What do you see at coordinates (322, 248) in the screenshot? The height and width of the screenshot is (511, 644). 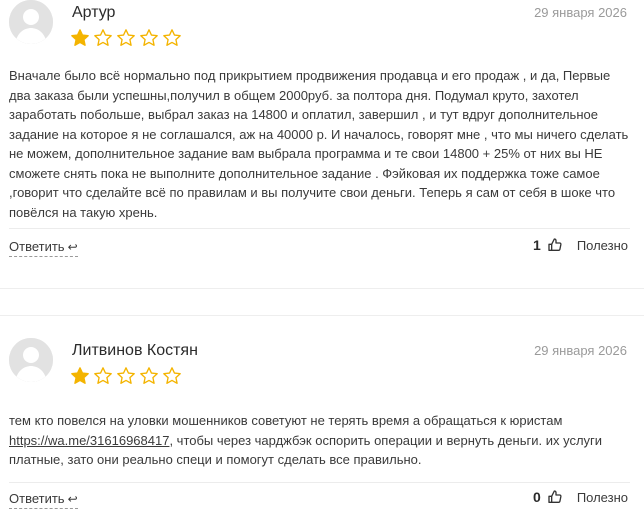 I see `review-footer: Ответить ↩ 1 Полезно` at bounding box center [322, 248].